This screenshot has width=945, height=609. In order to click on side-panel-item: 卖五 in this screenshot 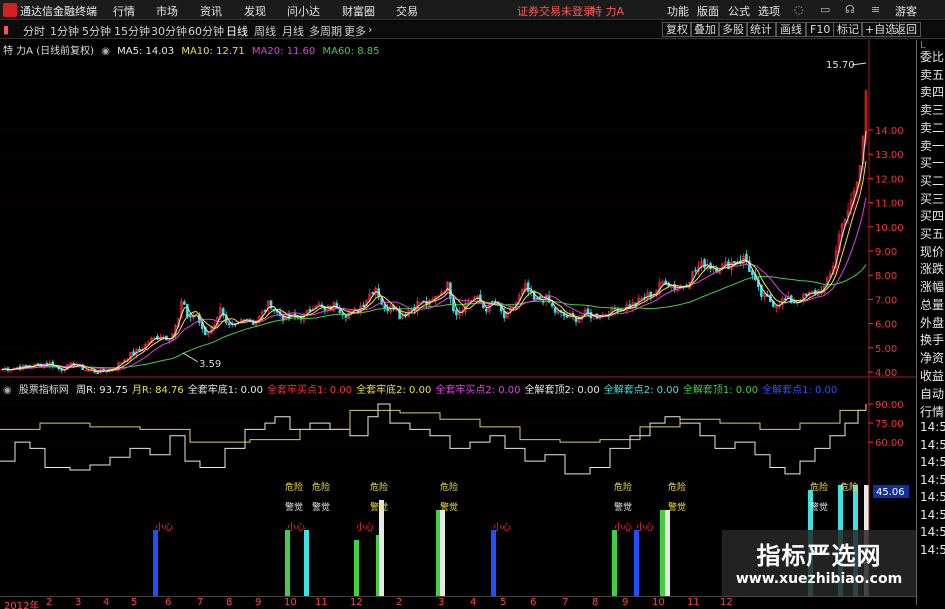, I will do `click(932, 74)`.